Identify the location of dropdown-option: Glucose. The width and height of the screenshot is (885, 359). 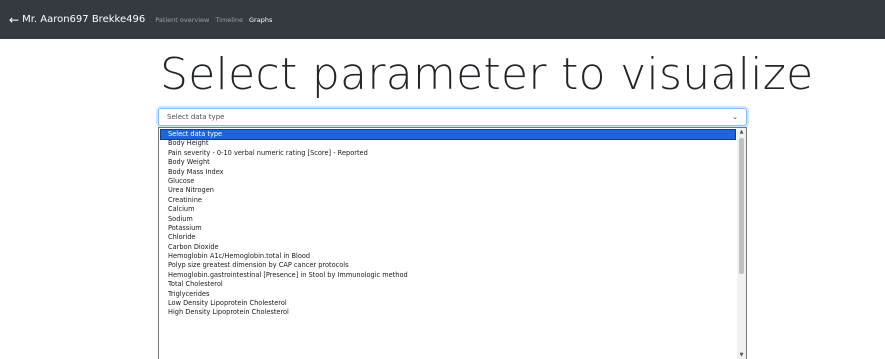
(448, 181).